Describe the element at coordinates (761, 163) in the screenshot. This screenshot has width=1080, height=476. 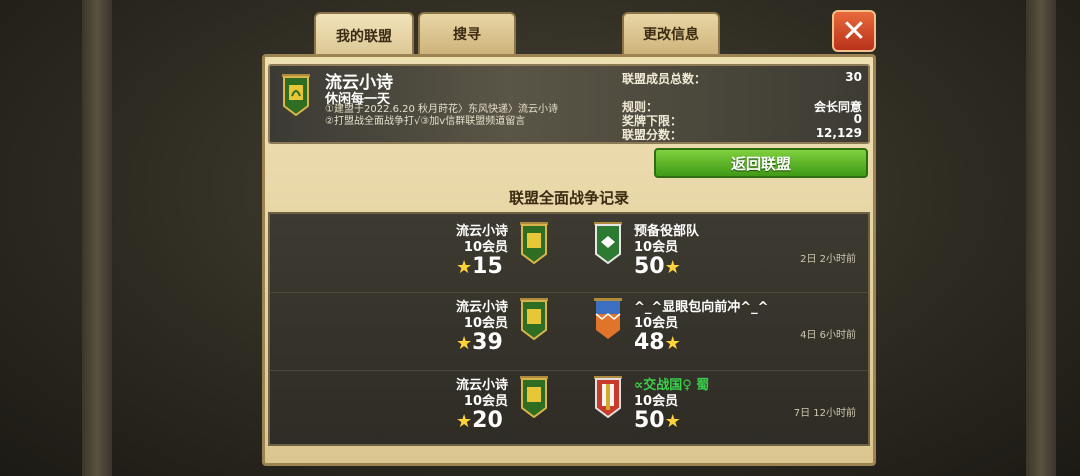
I see `return-alliance-button: 返回联盟` at that location.